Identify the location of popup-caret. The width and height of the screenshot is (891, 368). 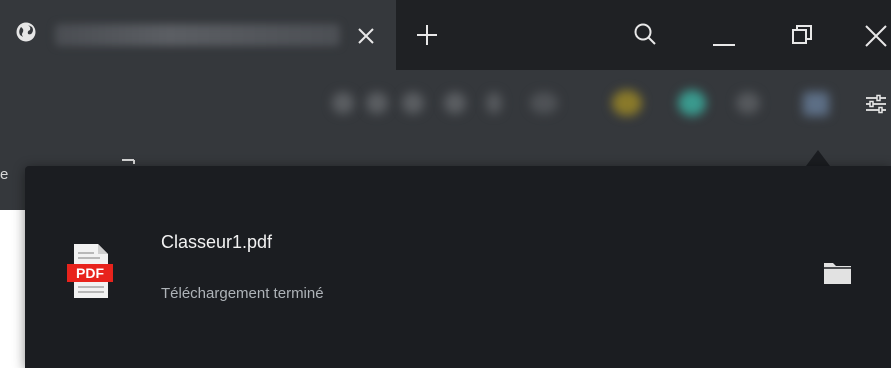
(818, 158).